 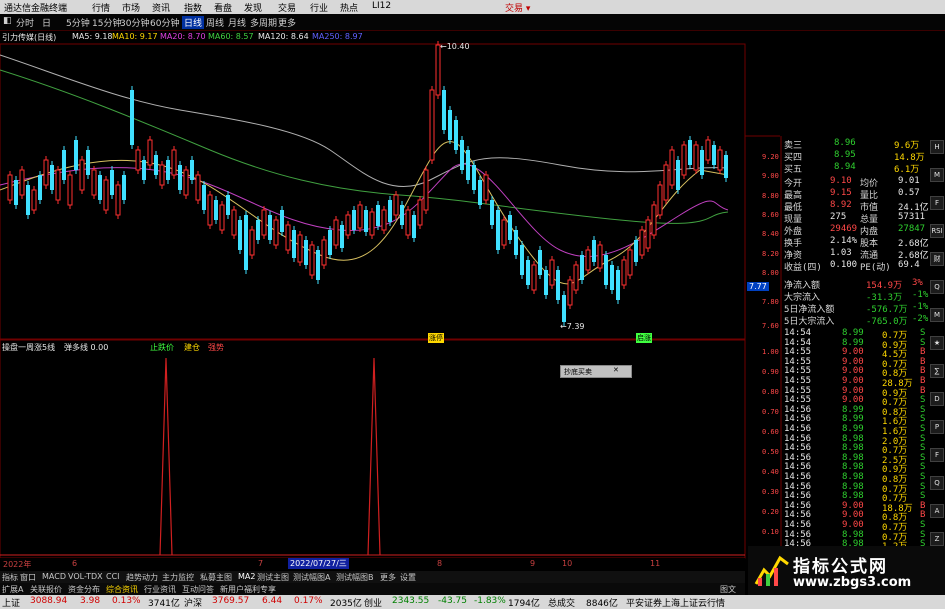 What do you see at coordinates (198, 589) in the screenshot?
I see `ext-tab: 互动问答` at bounding box center [198, 589].